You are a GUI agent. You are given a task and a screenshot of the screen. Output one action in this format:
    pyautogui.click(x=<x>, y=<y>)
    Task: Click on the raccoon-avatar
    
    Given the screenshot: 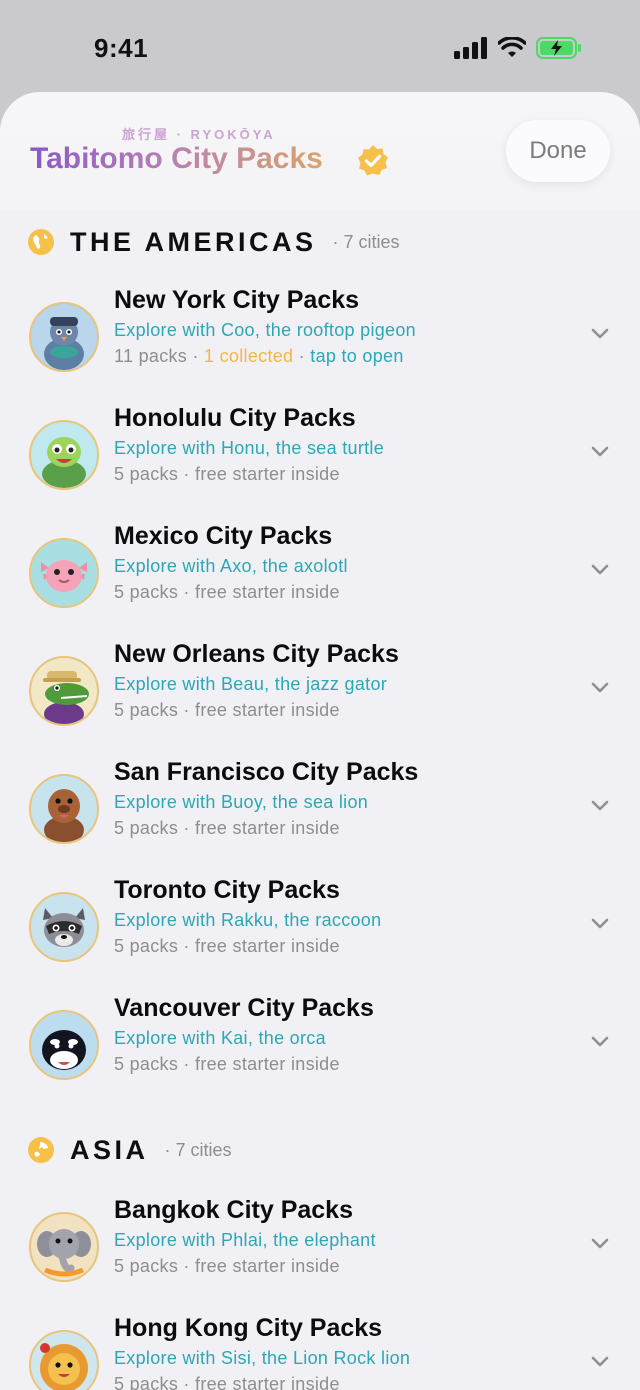 What is the action you would take?
    pyautogui.click(x=64, y=927)
    